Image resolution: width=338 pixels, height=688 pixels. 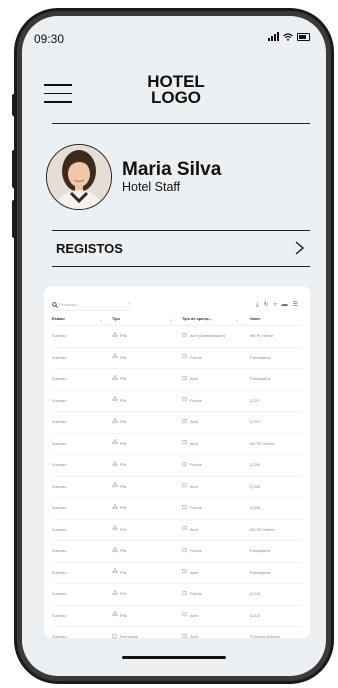 What do you see at coordinates (177, 615) in the screenshot?
I see `table-row: Sucesso ⁂ PIN ⊡ Abrir Q.210` at bounding box center [177, 615].